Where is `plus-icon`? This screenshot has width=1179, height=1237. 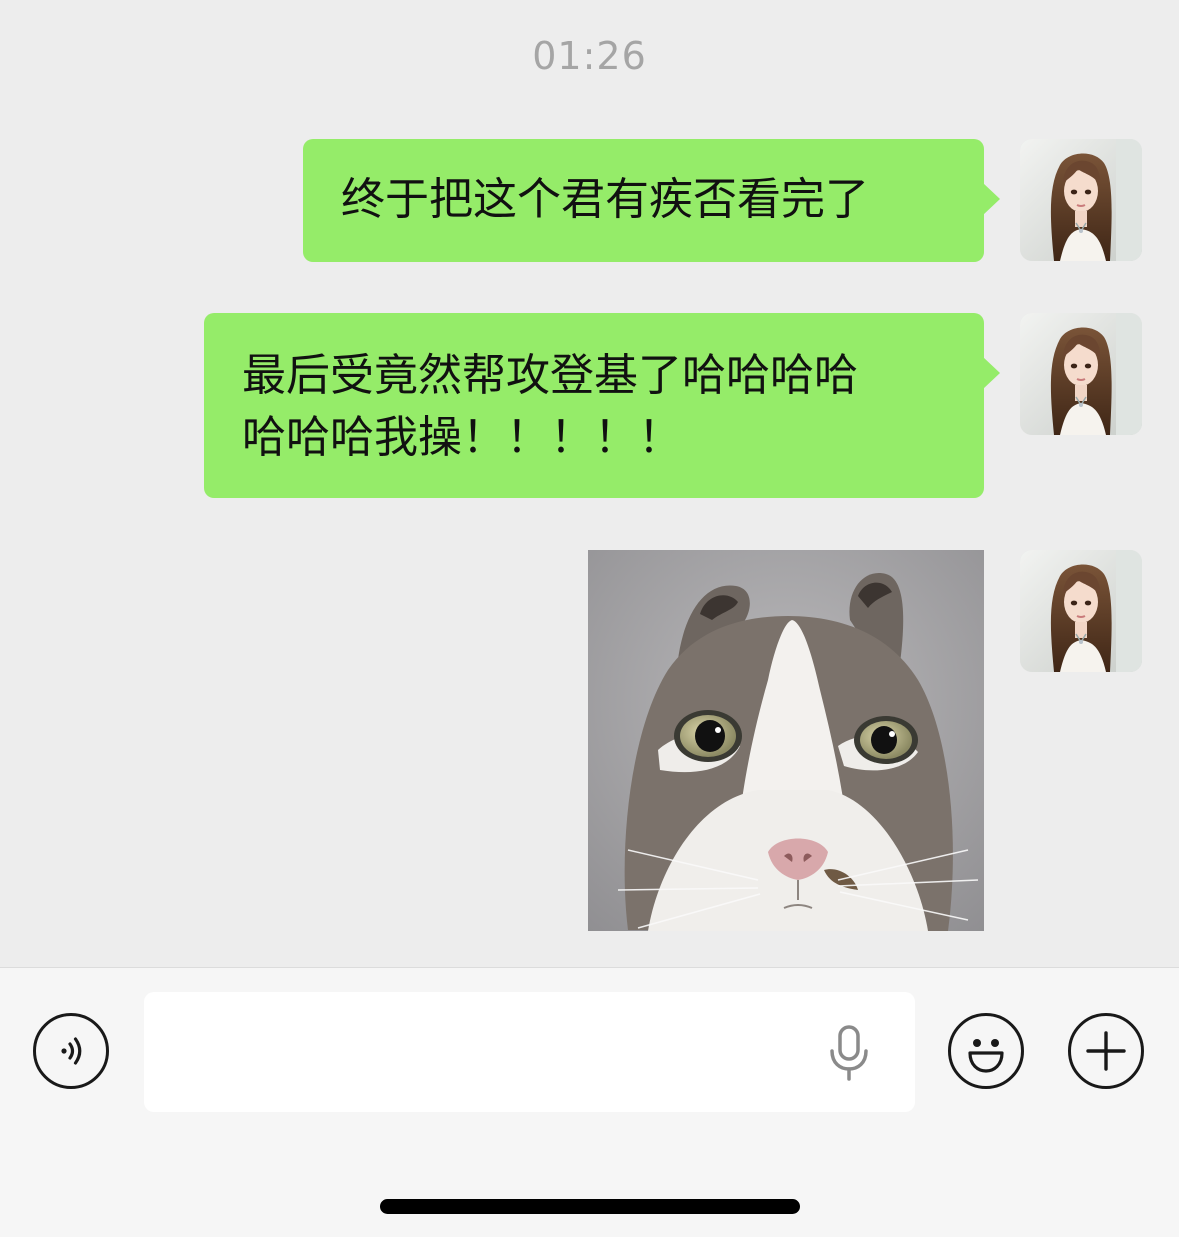
plus-icon is located at coordinates (1106, 1051).